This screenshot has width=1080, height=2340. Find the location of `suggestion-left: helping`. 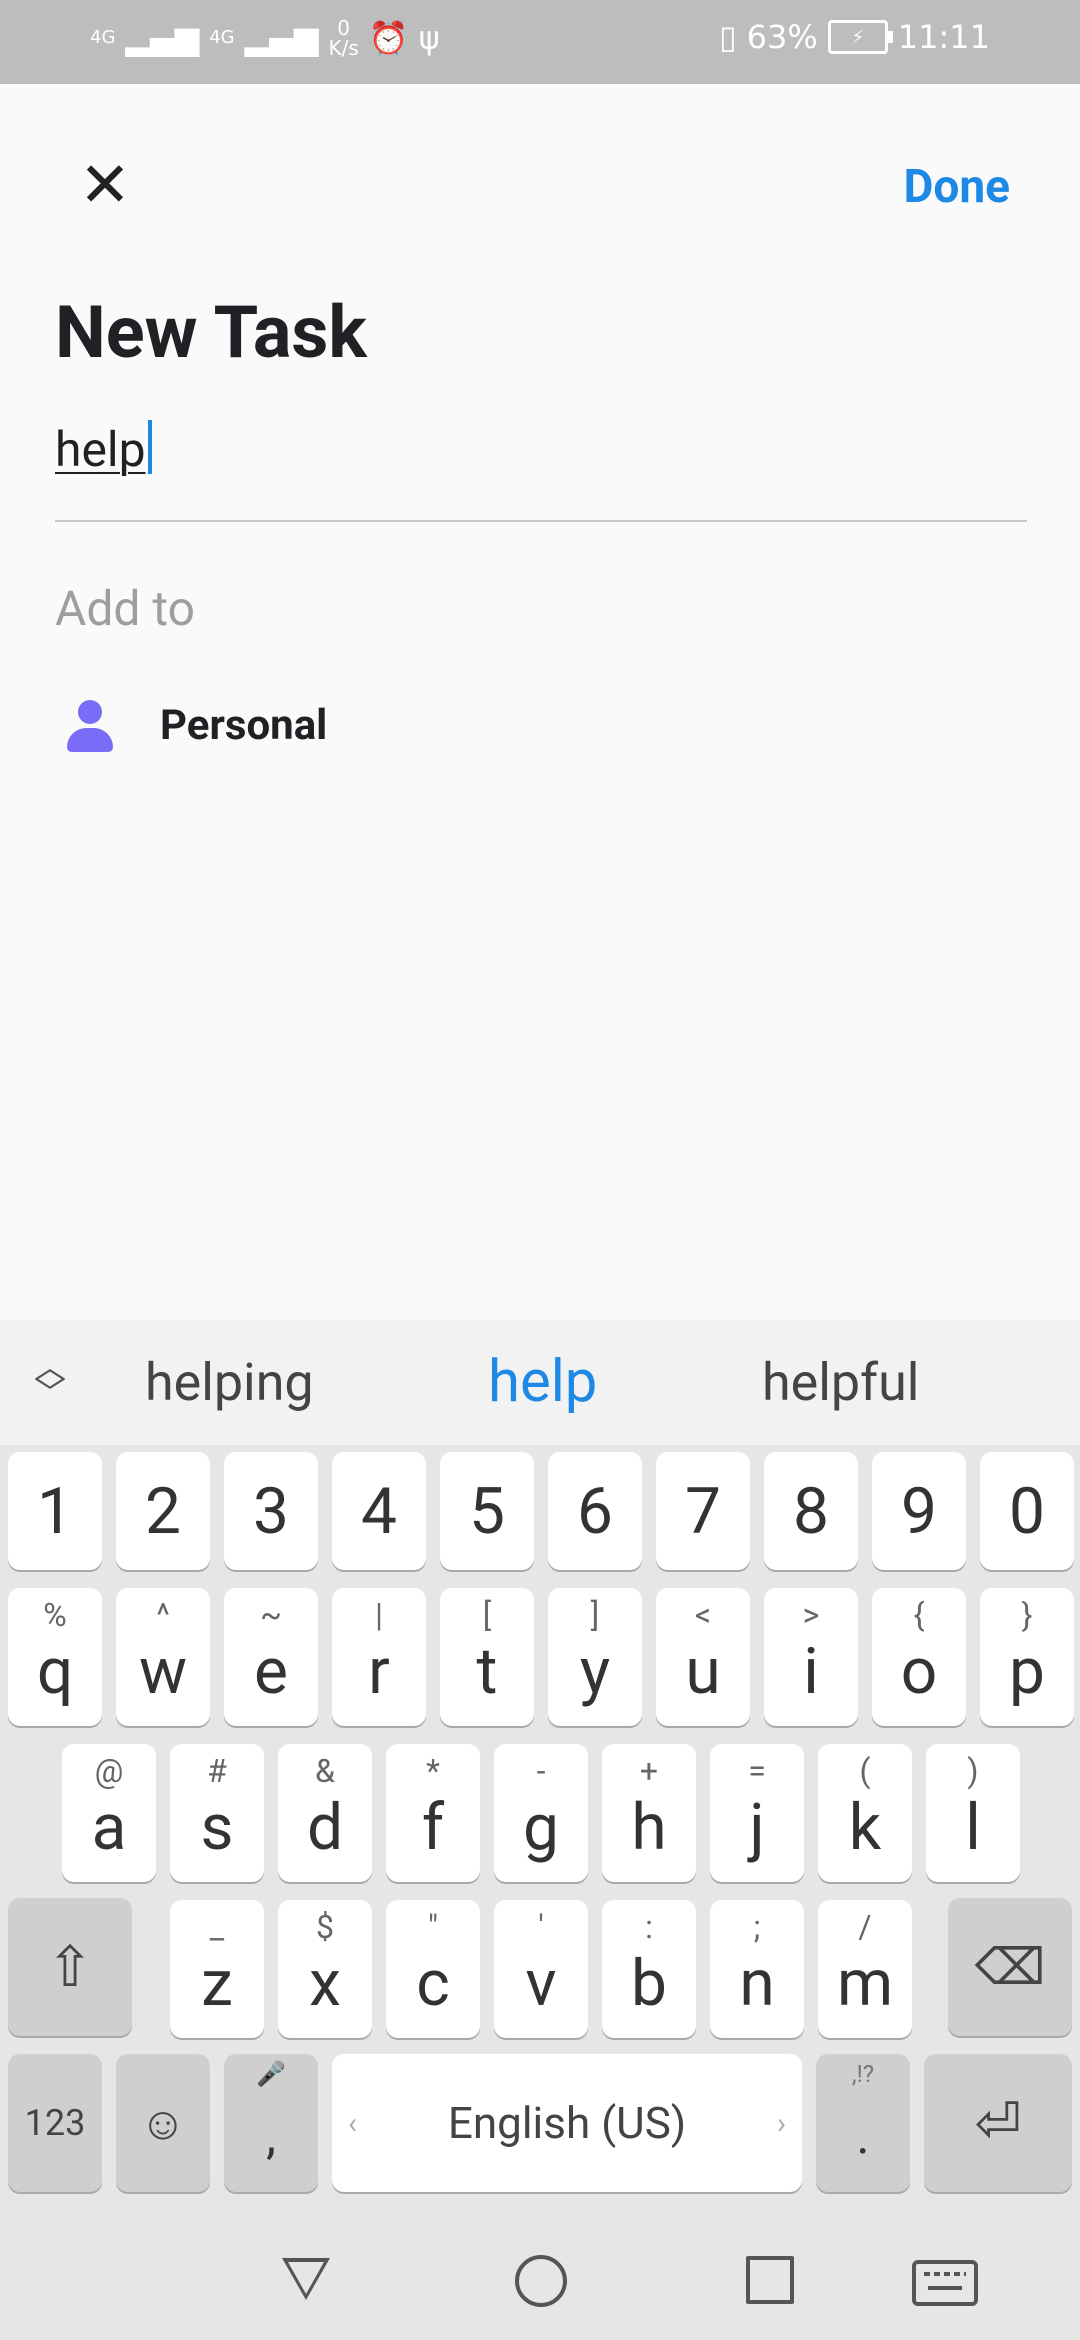

suggestion-left: helping is located at coordinates (229, 1382).